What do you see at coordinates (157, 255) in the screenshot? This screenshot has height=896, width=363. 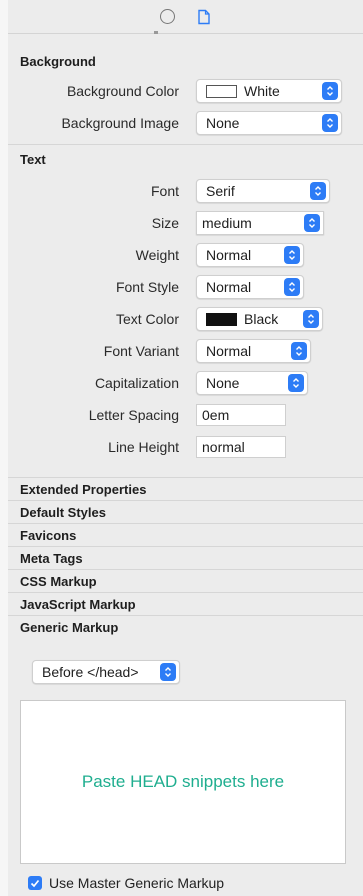 I see `weight-label: Weight` at bounding box center [157, 255].